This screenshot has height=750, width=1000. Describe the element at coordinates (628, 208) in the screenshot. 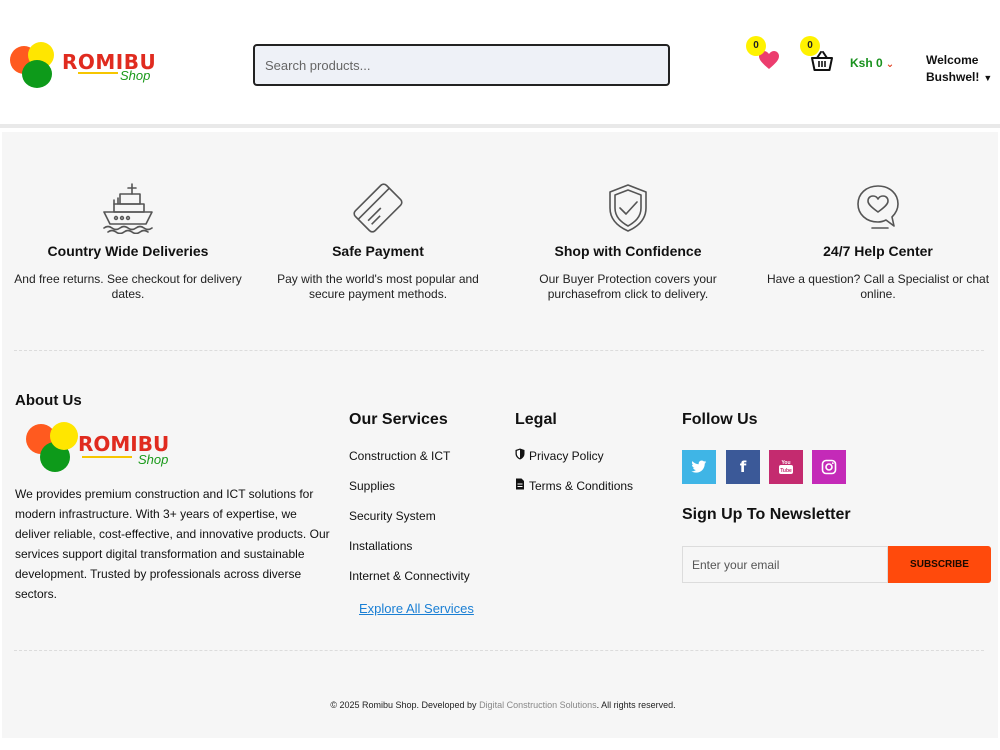

I see `shield-check-icon` at that location.